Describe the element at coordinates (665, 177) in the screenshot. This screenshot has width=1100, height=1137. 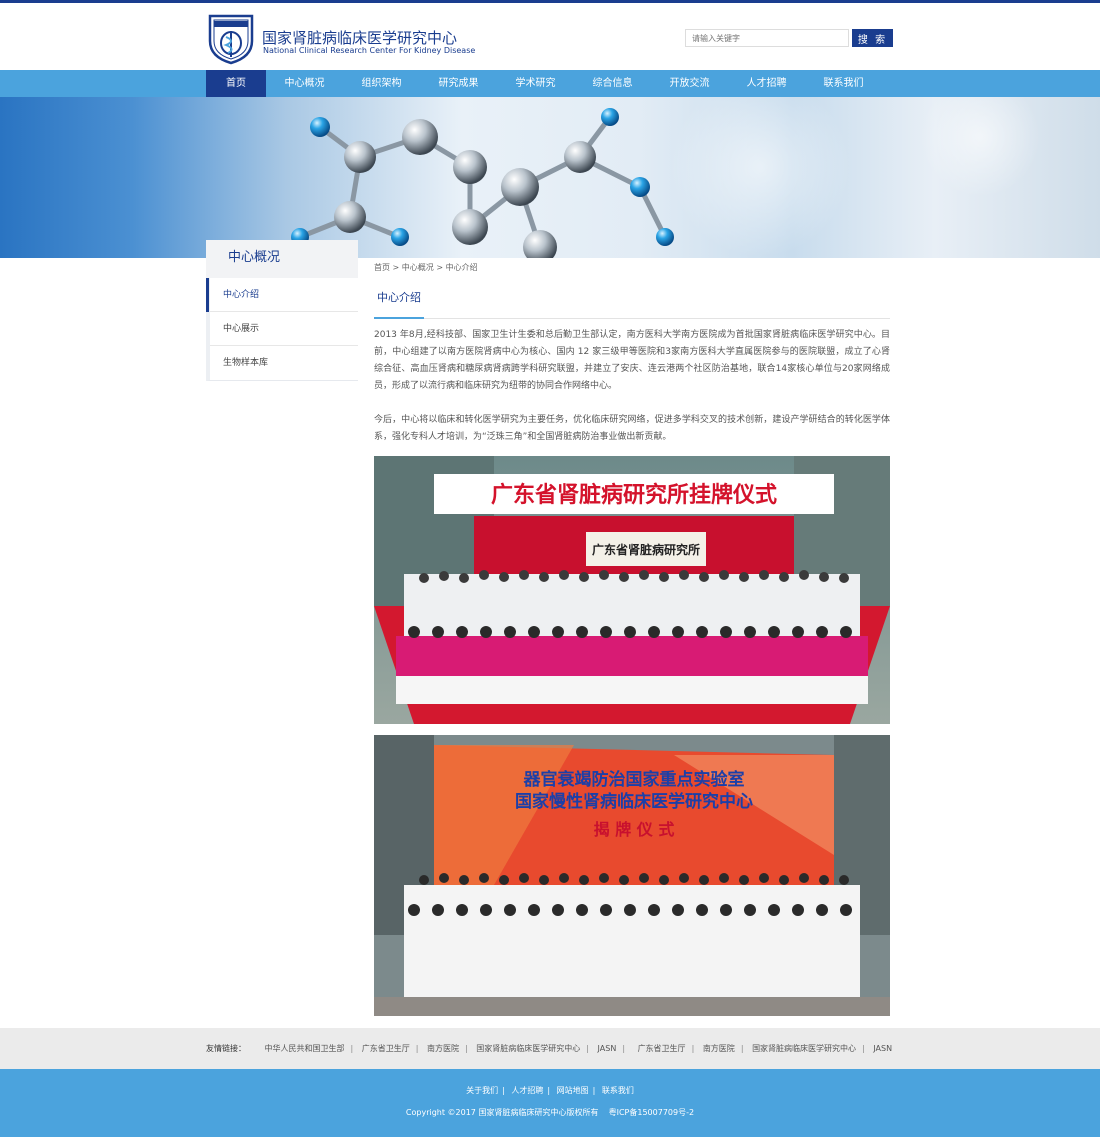
I see `molecule-illustration` at that location.